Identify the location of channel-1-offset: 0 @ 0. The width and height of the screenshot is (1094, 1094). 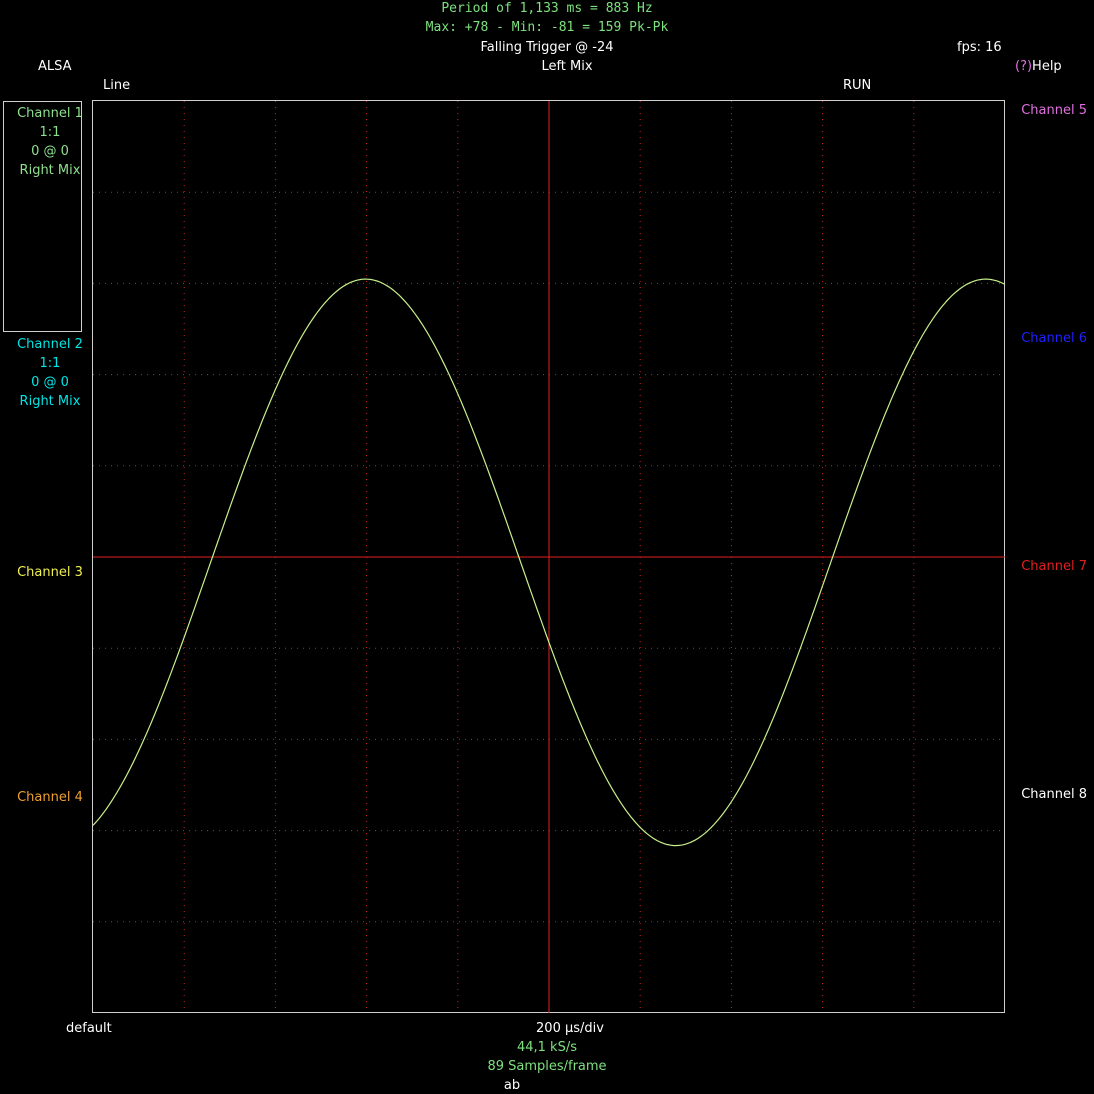
(50, 151).